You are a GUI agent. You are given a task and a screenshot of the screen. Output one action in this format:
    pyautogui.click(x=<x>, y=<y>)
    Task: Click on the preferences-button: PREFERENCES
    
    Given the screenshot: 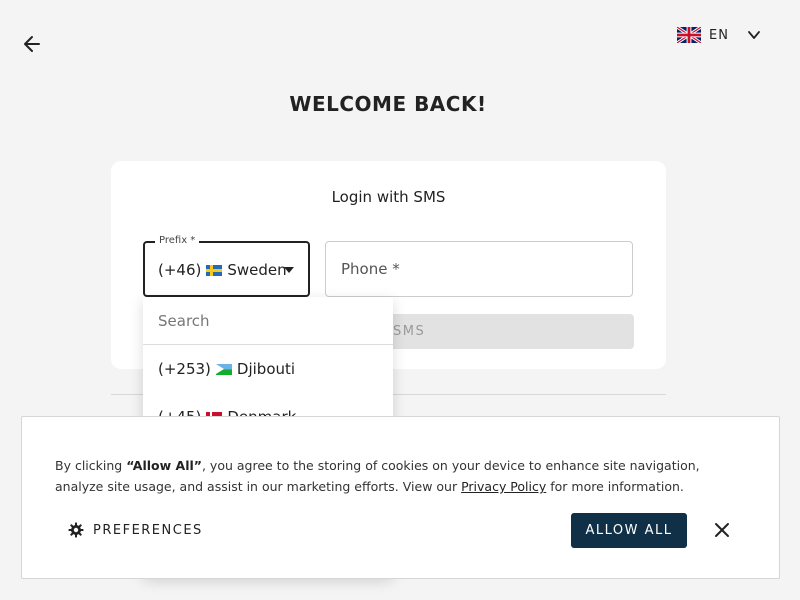 What is the action you would take?
    pyautogui.click(x=135, y=530)
    